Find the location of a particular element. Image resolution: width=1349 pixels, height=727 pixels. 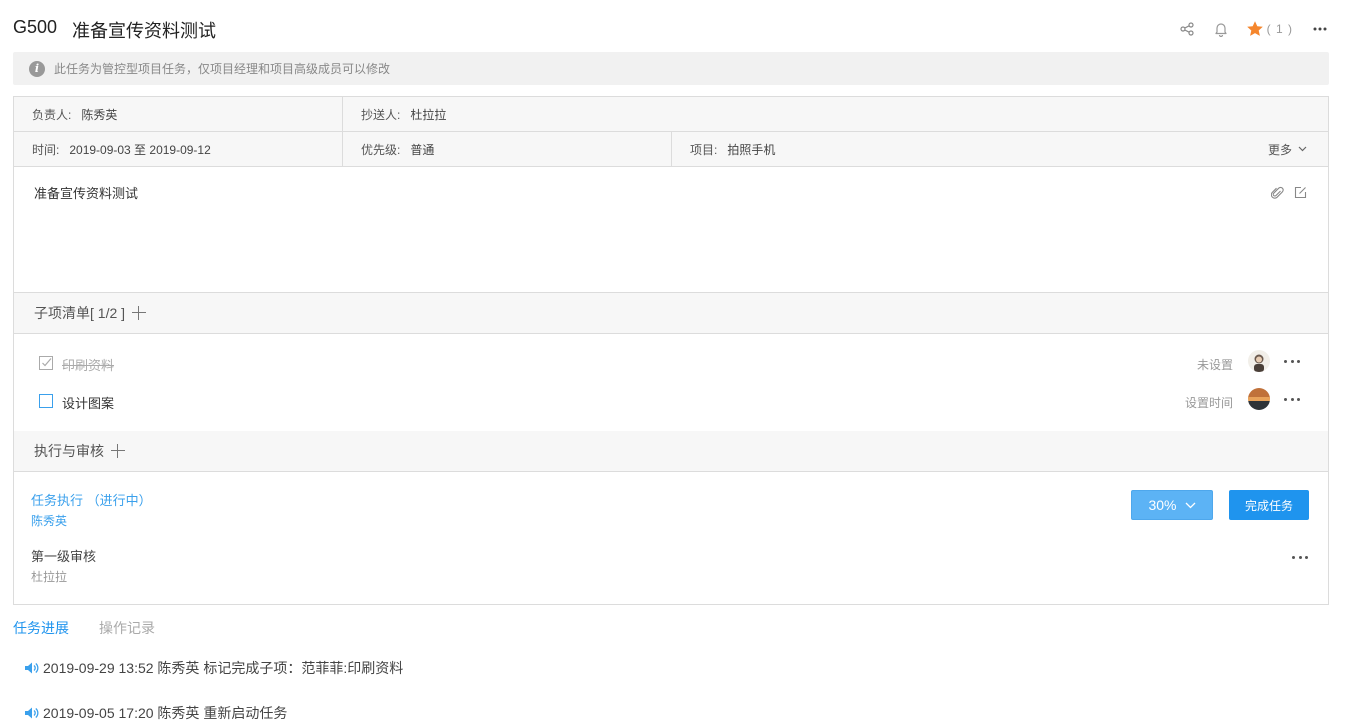

subtask-time: 设置时间 is located at coordinates (1209, 402).